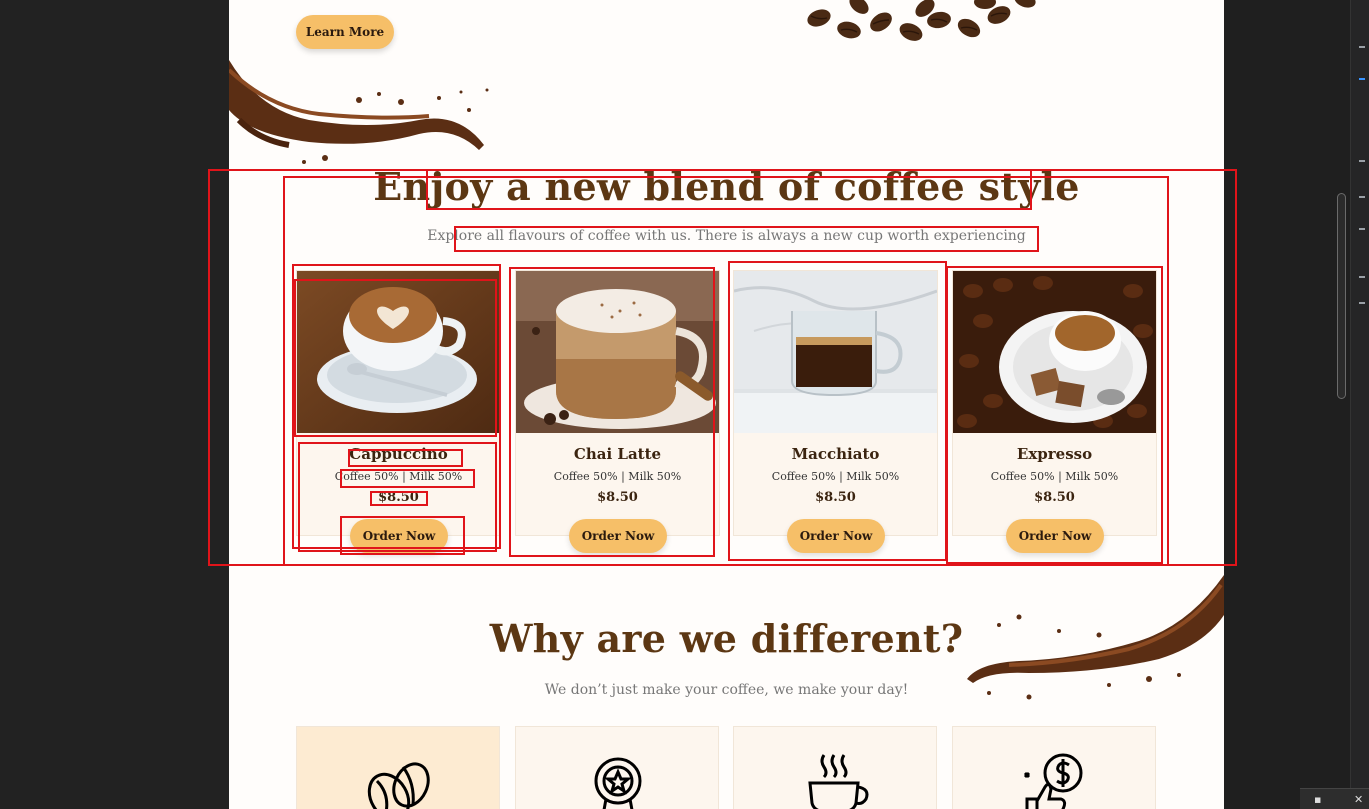 This screenshot has height=809, width=1369. What do you see at coordinates (617, 352) in the screenshot?
I see `chai-latte-image` at bounding box center [617, 352].